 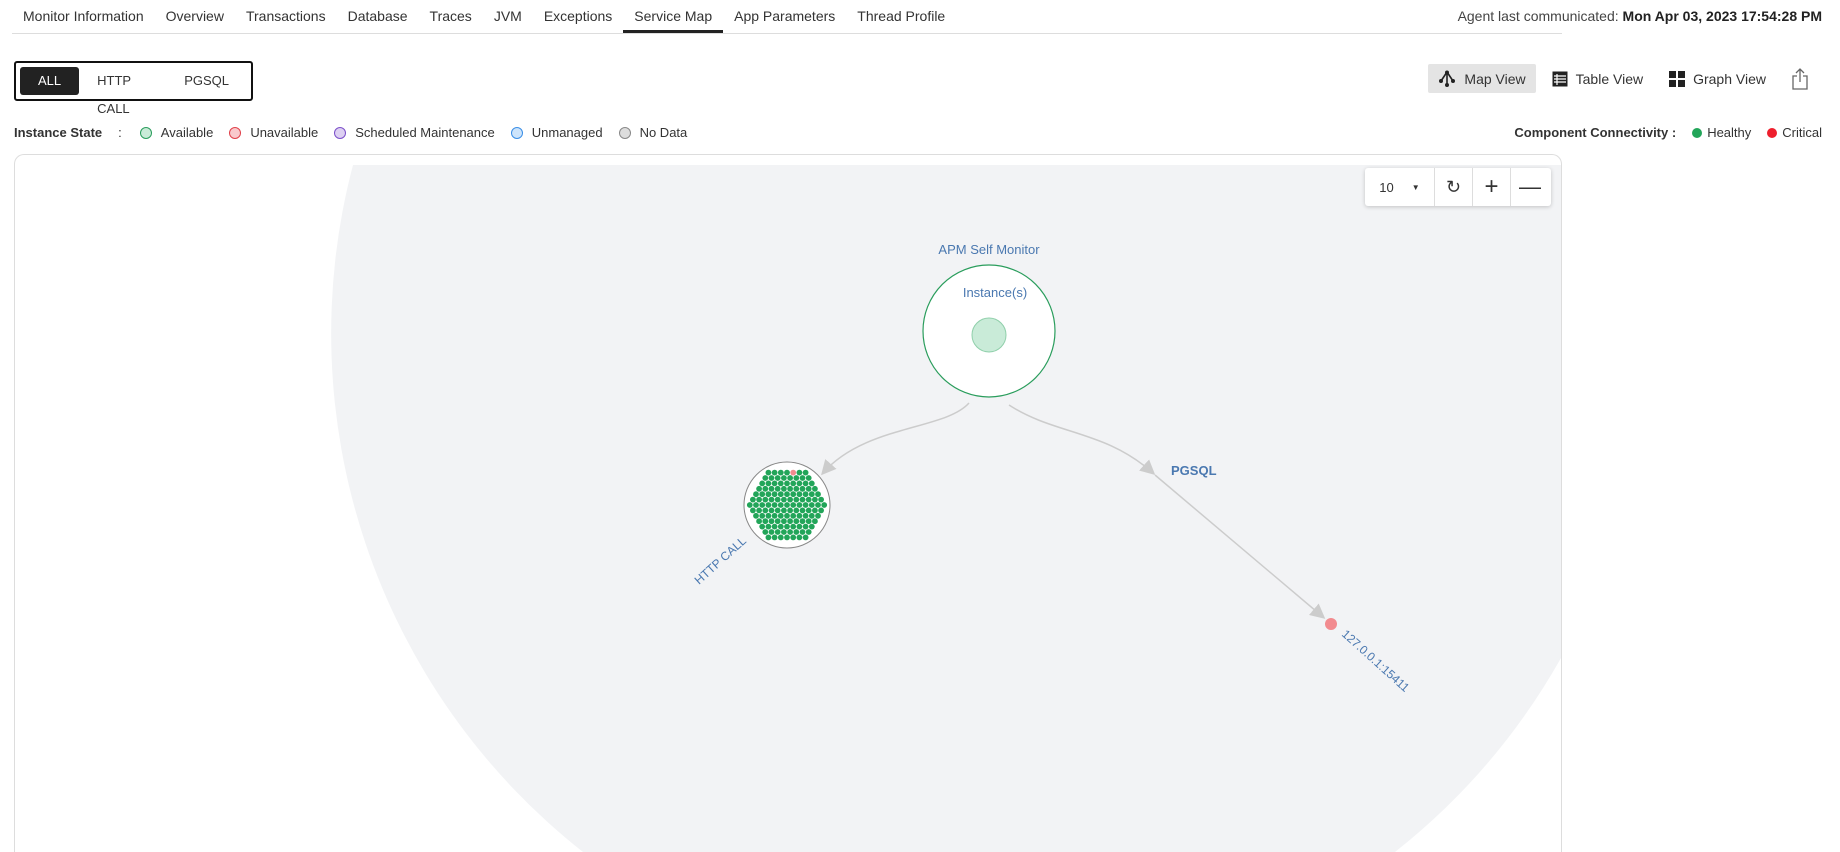 I want to click on tab-overview: Overview, so click(x=195, y=16).